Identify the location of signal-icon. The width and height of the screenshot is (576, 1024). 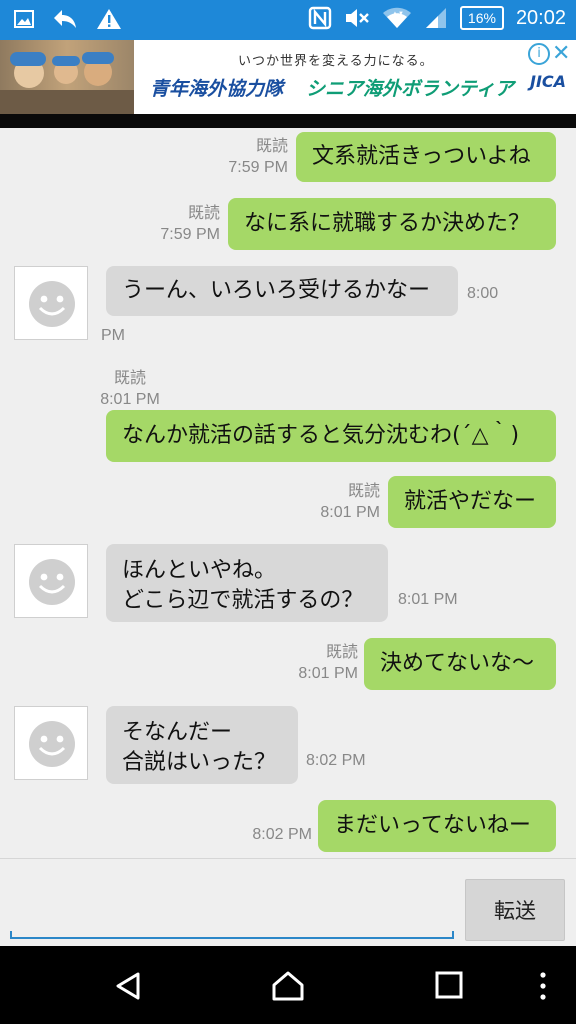
(435, 18).